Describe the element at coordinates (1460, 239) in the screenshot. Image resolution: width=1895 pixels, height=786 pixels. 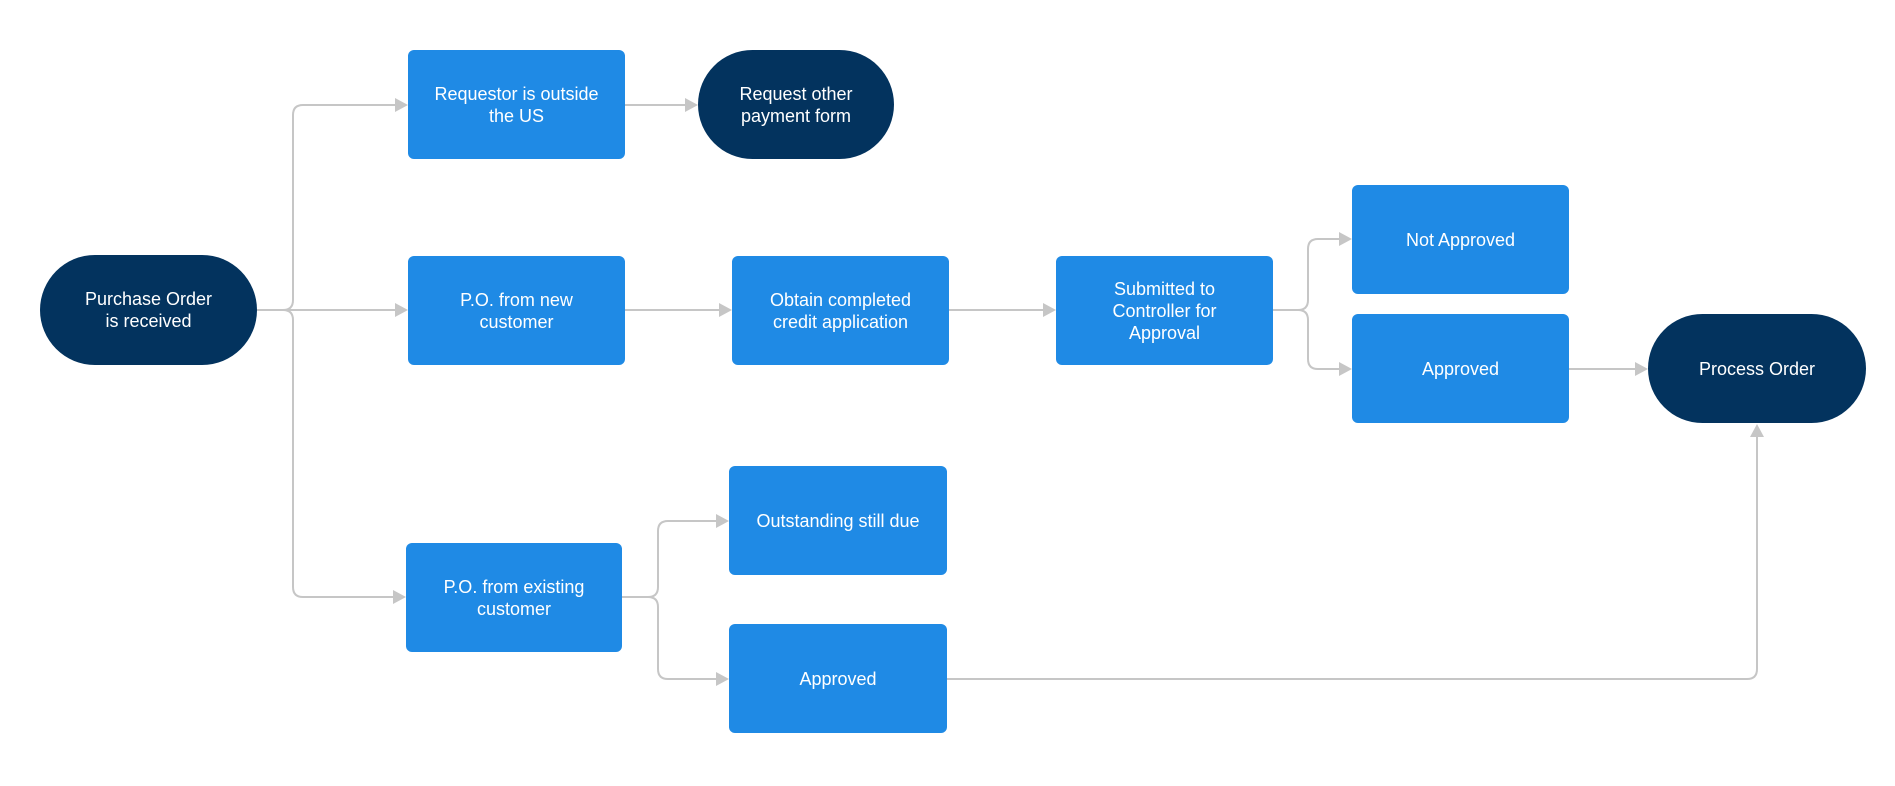
I see `node-not-approved: Not Approved` at that location.